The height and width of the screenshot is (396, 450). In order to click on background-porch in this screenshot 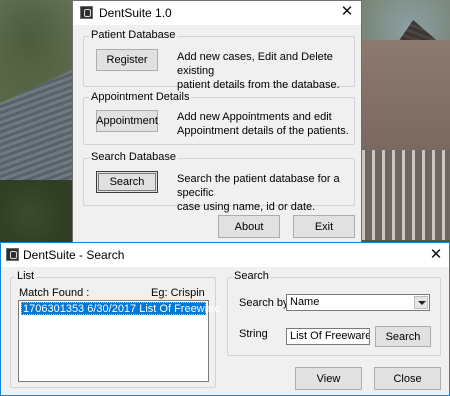, I will do `click(406, 195)`.